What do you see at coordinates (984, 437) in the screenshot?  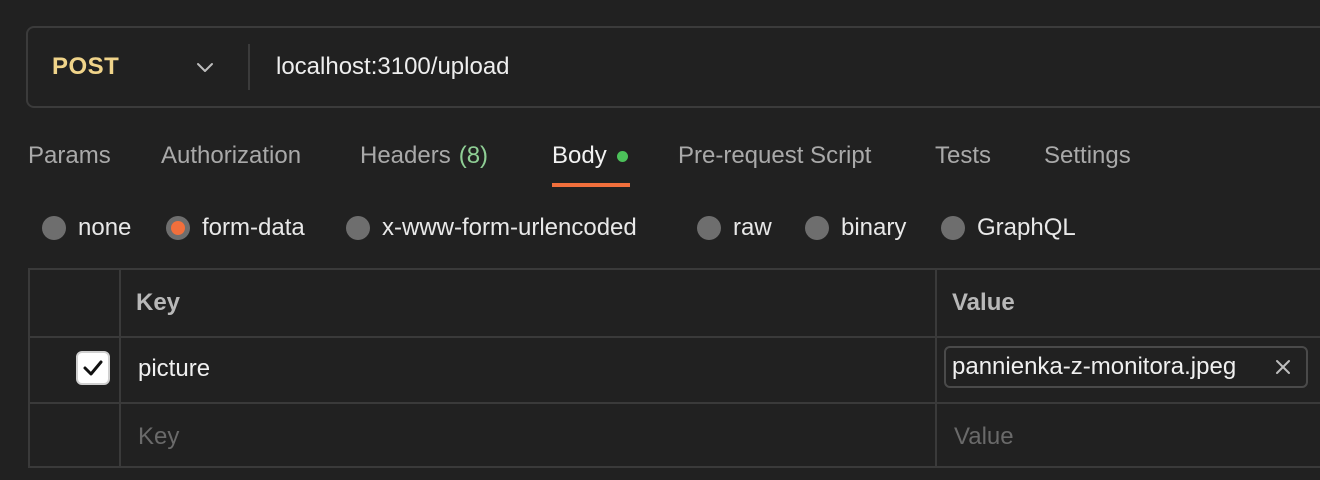 I see `new-value-input: Value` at bounding box center [984, 437].